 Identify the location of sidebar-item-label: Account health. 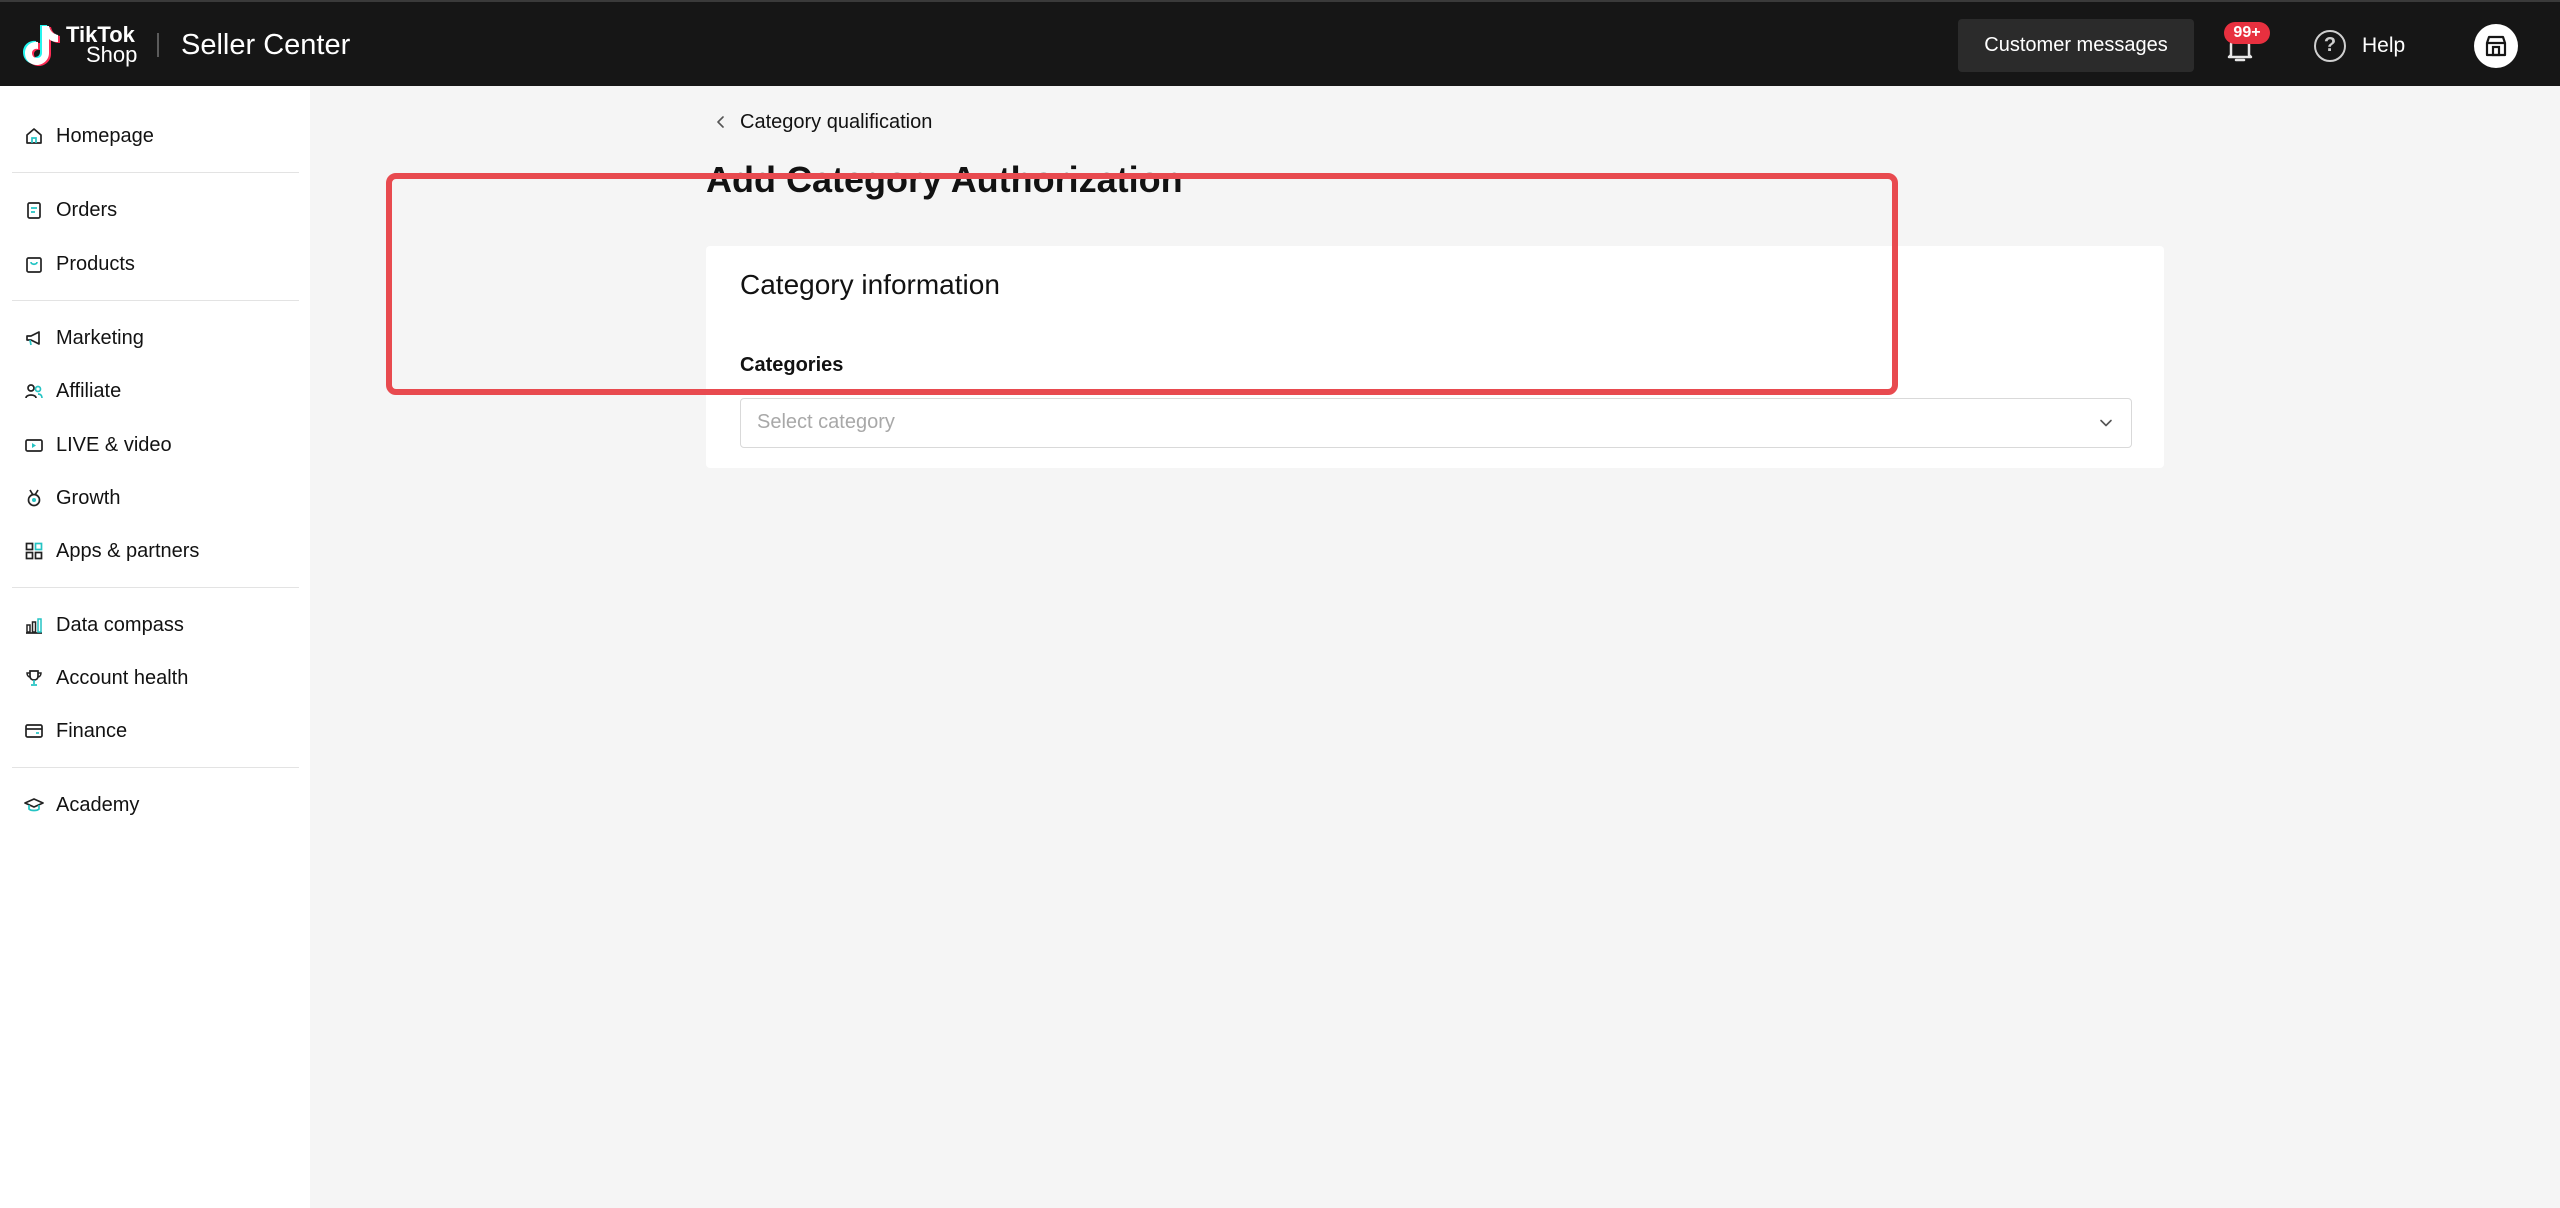
(122, 677).